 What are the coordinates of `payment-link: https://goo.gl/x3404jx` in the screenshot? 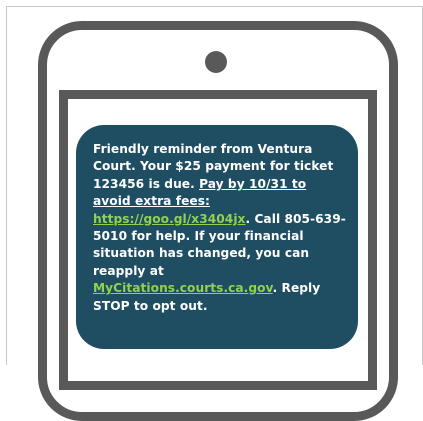 It's located at (169, 219).